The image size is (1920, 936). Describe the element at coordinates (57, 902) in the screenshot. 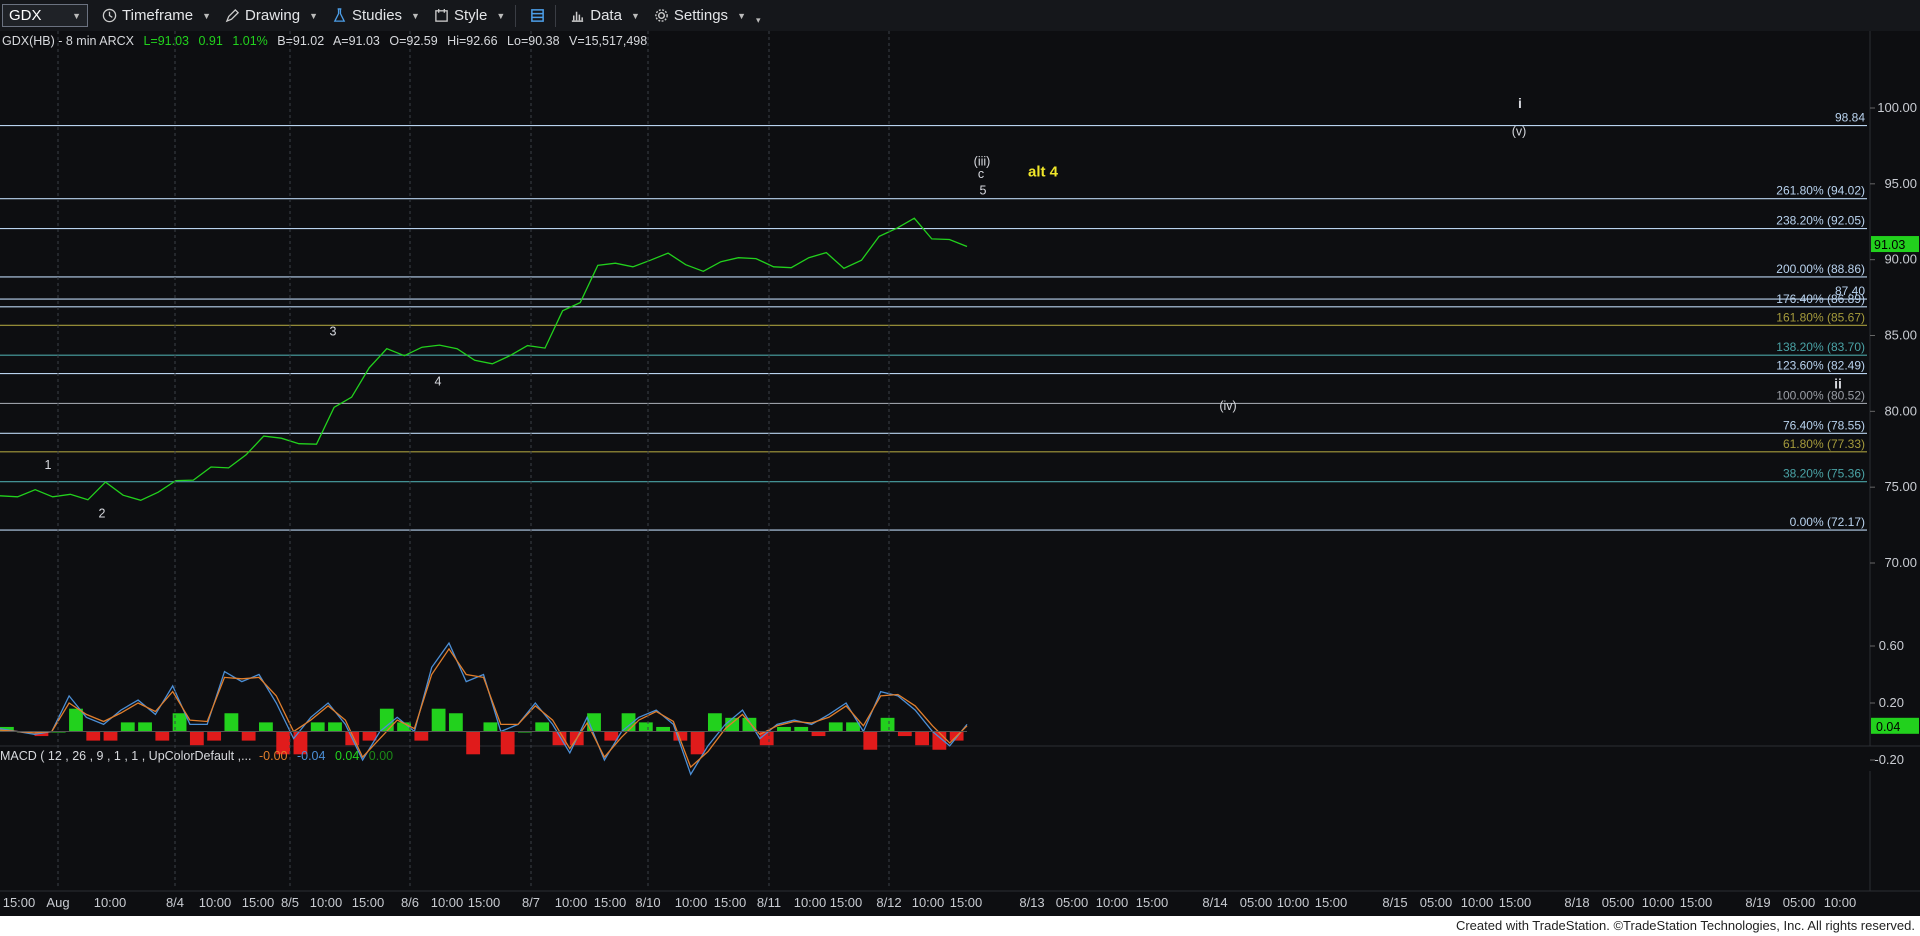

I see `time-tick-label: Aug` at that location.